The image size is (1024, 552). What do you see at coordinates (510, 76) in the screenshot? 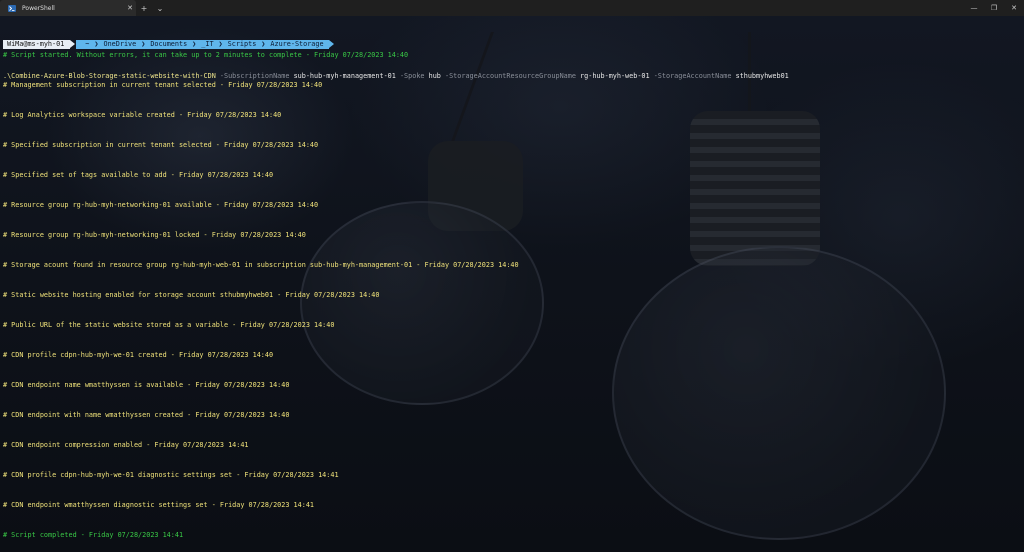
I see `command-param: -StorageAccountResourceGroupName` at bounding box center [510, 76].